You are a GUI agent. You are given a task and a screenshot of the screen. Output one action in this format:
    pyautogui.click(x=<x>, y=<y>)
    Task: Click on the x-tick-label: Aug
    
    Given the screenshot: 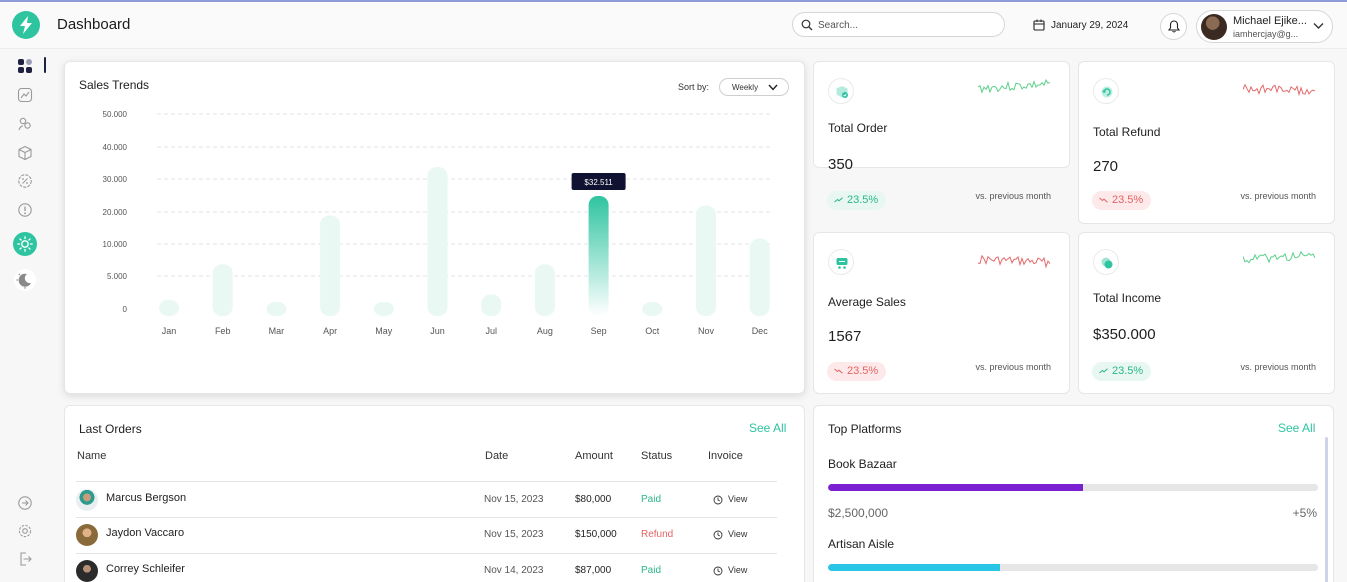 What is the action you would take?
    pyautogui.click(x=545, y=331)
    